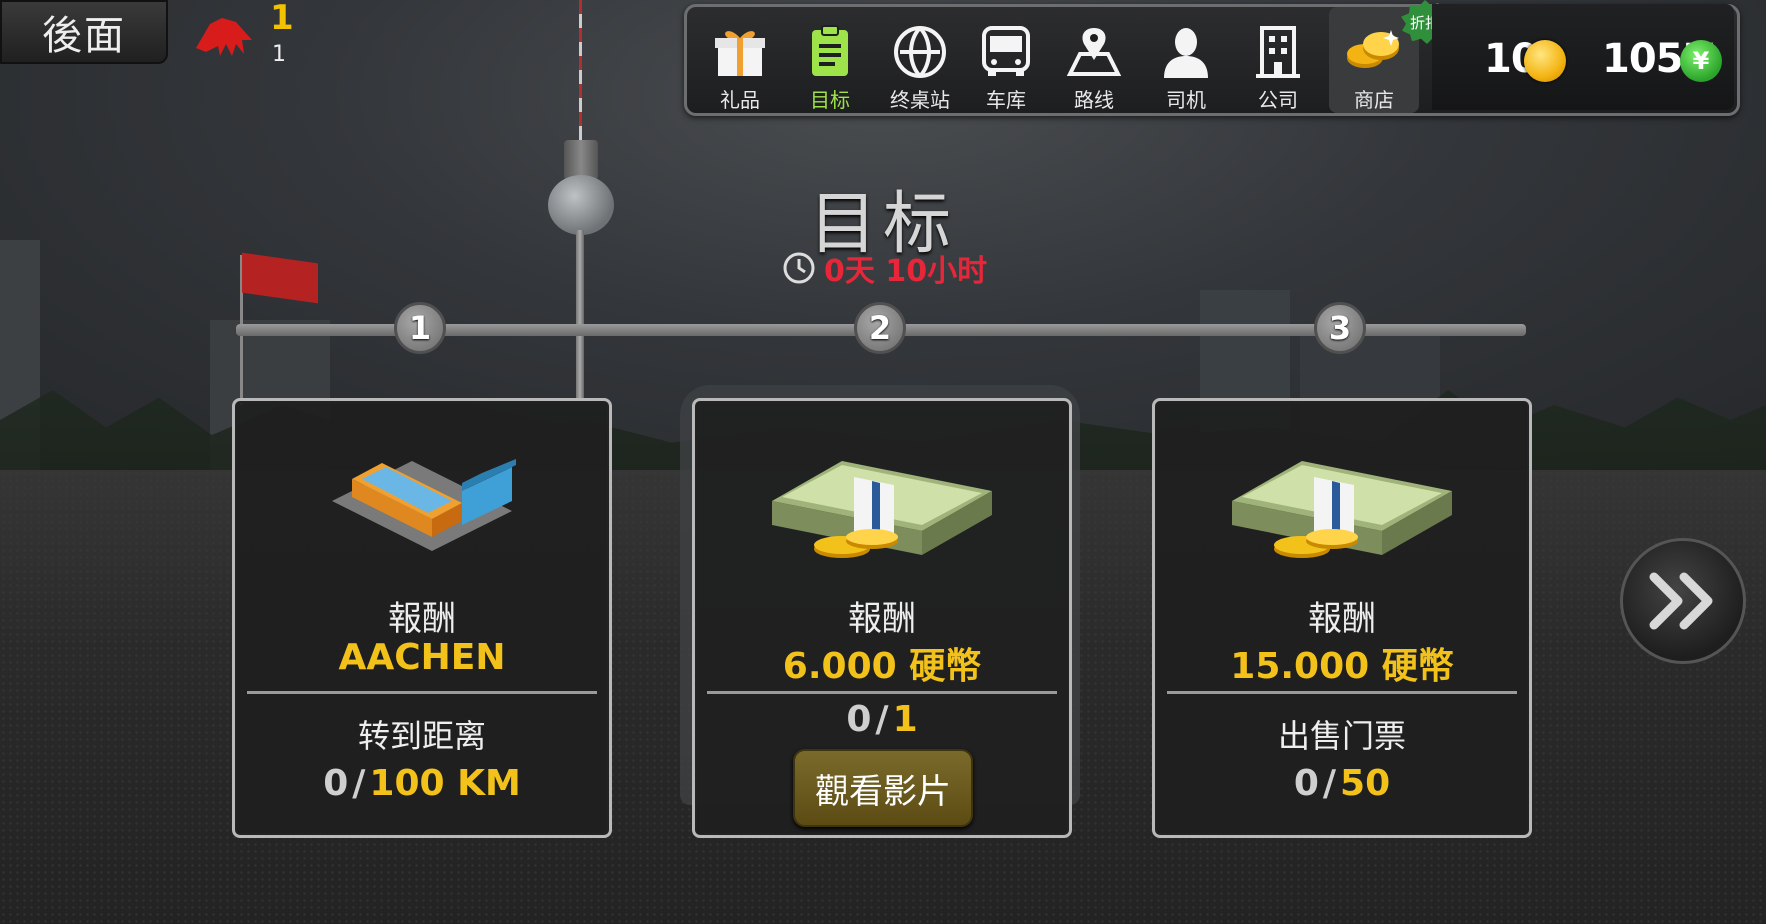  I want to click on menu-item-routes-label: 路线, so click(1094, 100).